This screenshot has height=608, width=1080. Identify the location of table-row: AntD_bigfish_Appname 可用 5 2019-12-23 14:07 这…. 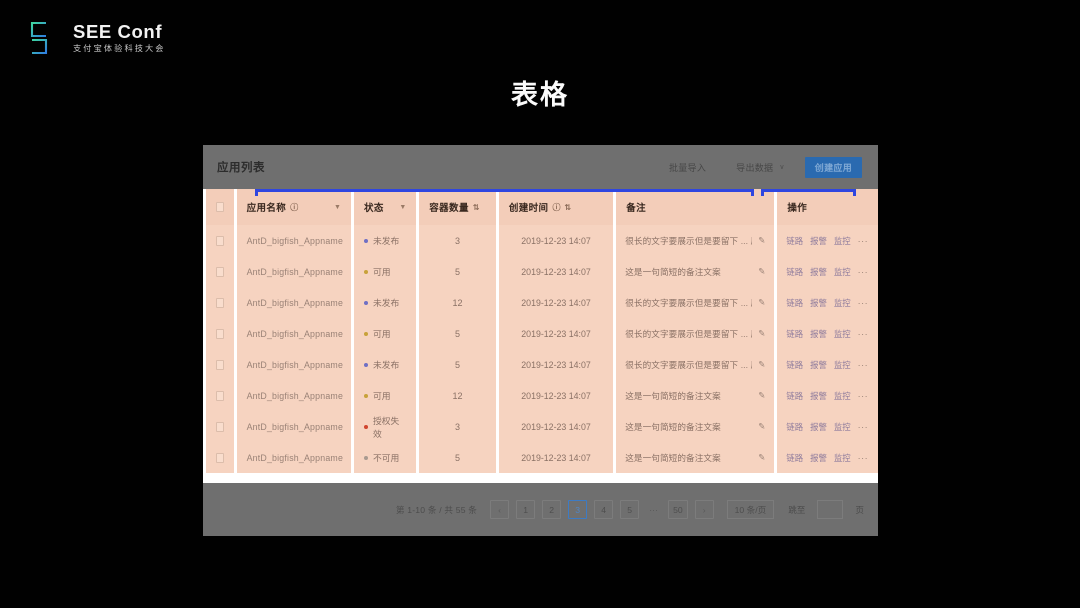
(540, 271).